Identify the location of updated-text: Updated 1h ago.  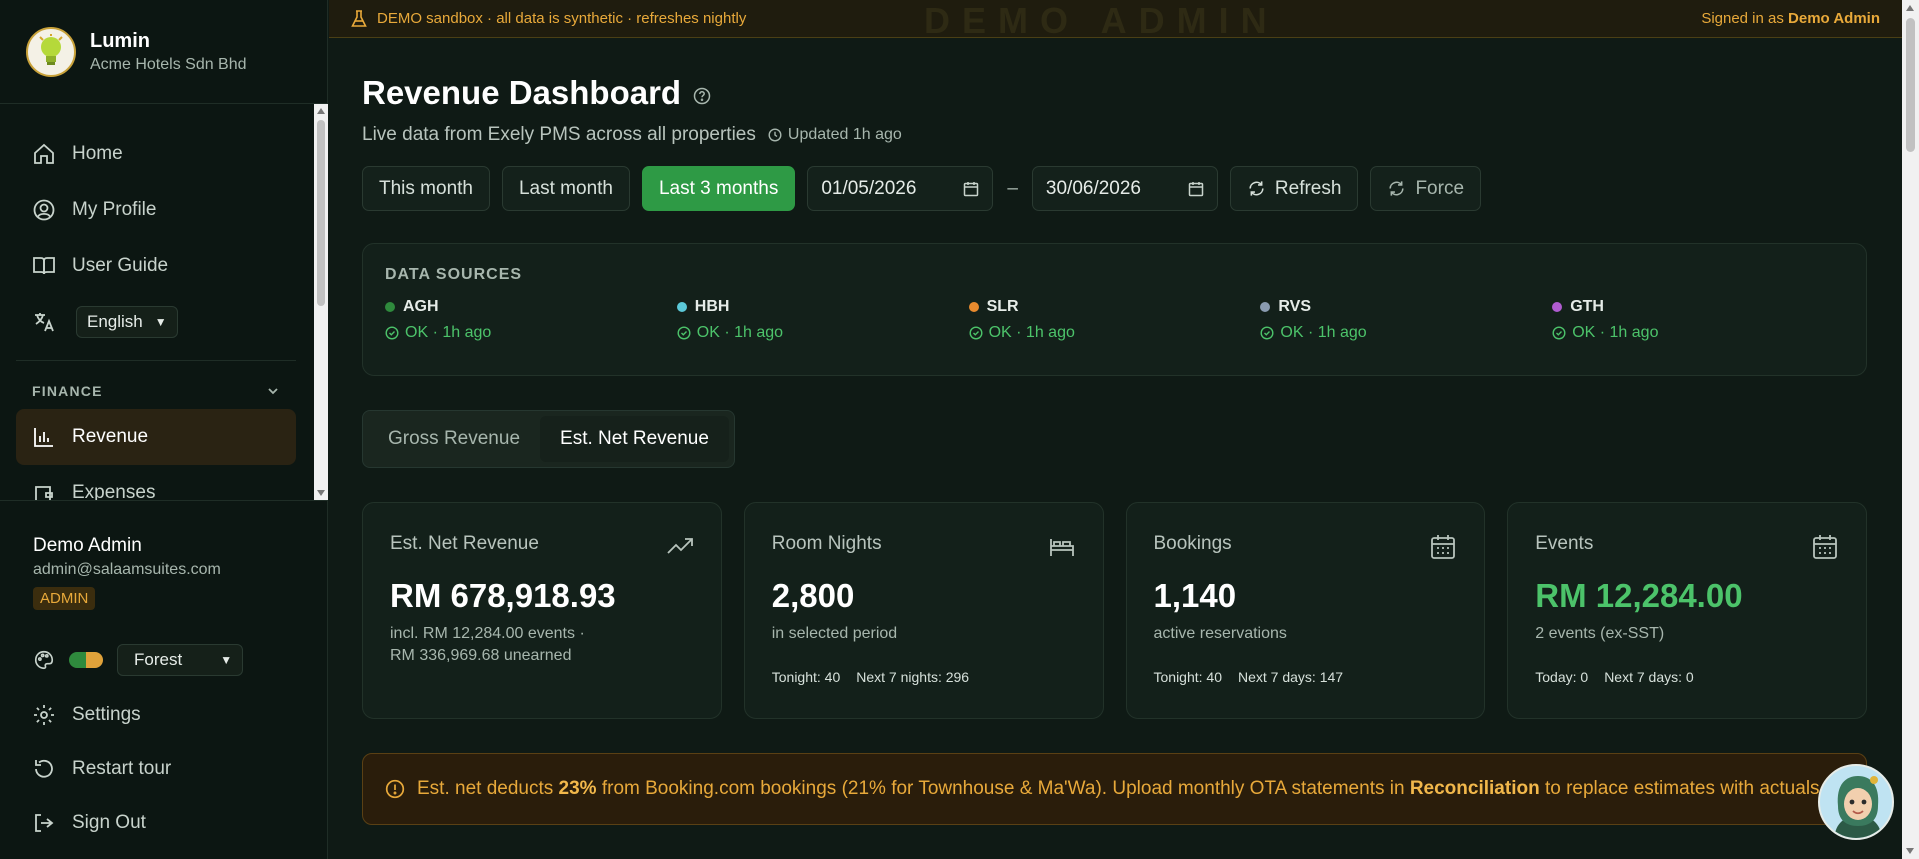
(844, 134).